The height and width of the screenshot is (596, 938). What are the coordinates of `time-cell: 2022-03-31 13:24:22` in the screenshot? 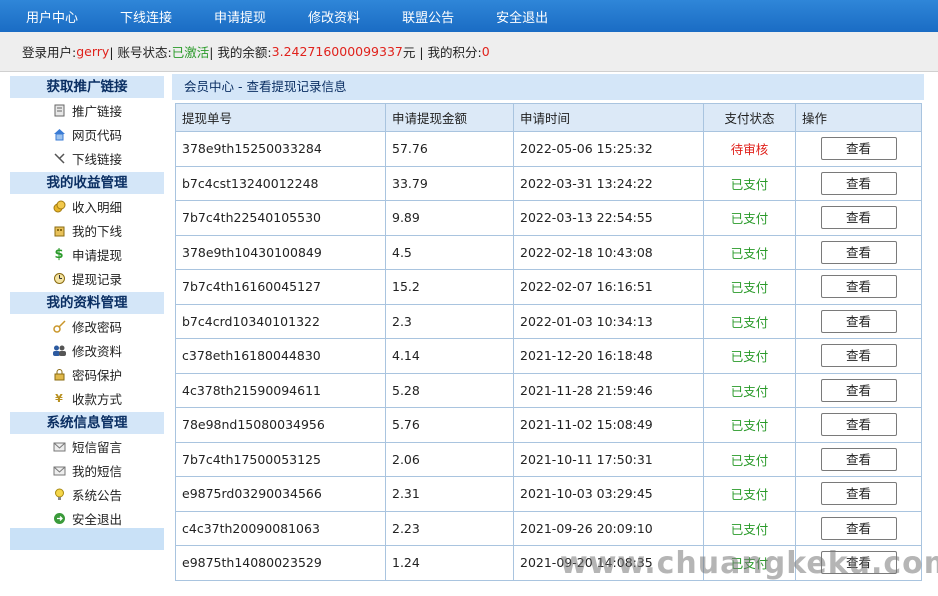 It's located at (608, 183).